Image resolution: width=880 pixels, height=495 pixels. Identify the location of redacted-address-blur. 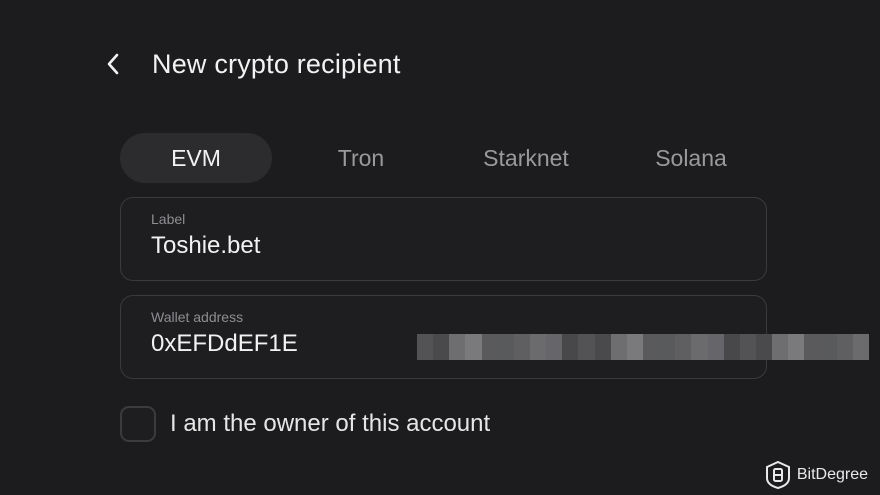
(643, 347).